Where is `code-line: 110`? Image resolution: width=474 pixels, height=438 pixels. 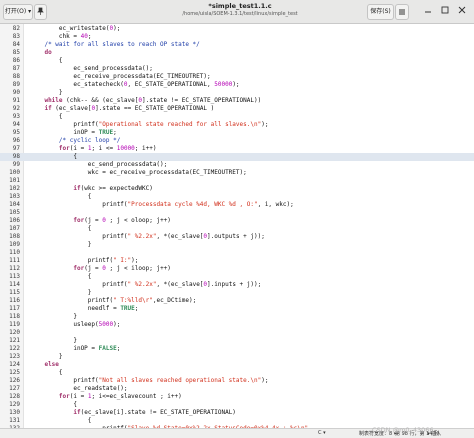 code-line: 110 is located at coordinates (237, 253).